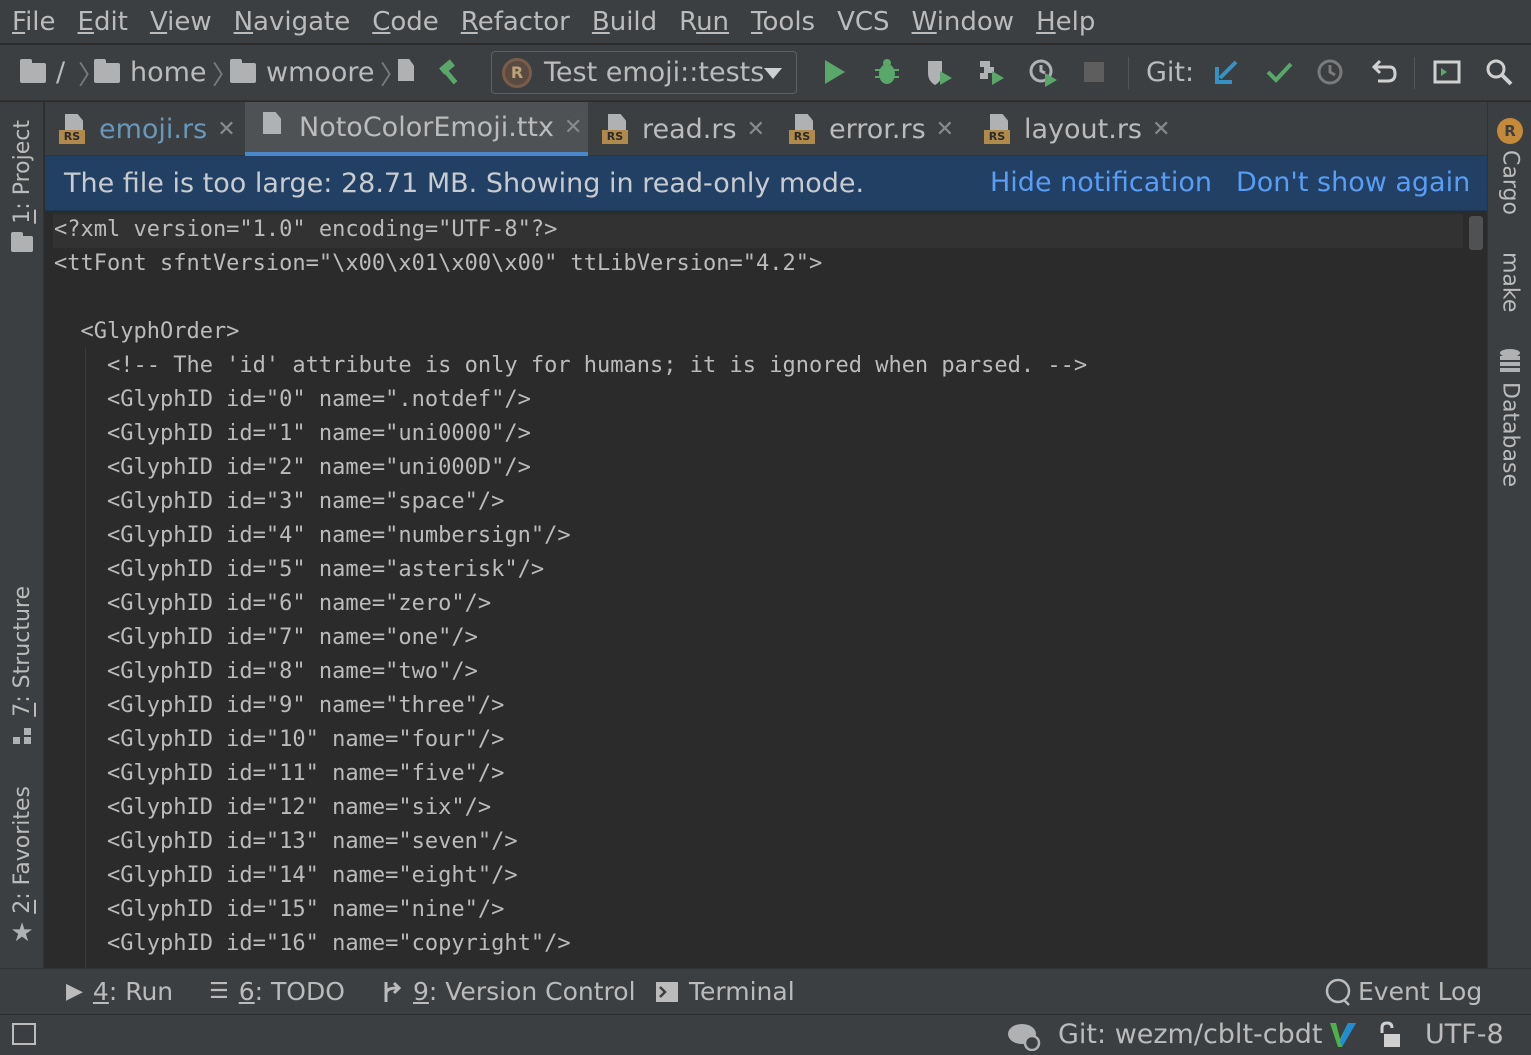  Describe the element at coordinates (22, 216) in the screenshot. I see `tool-tab-project-num: 1` at that location.